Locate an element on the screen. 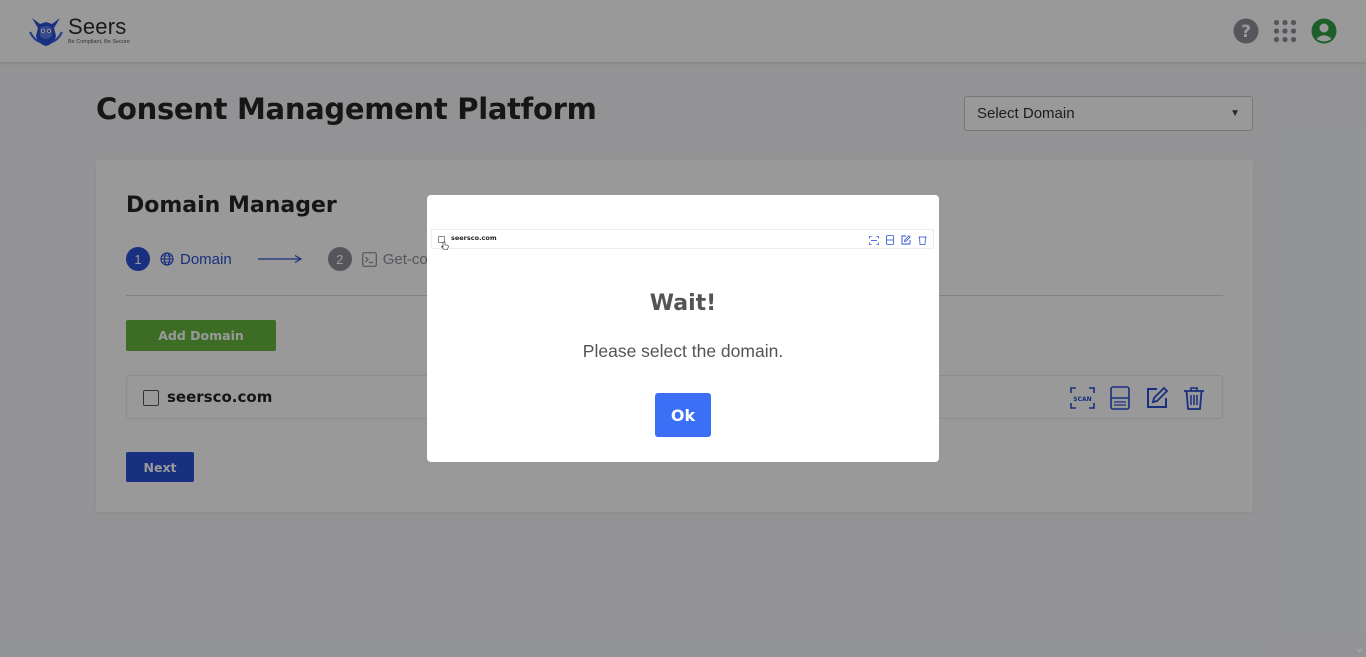  dialog-message: Please select the domain. is located at coordinates (683, 351).